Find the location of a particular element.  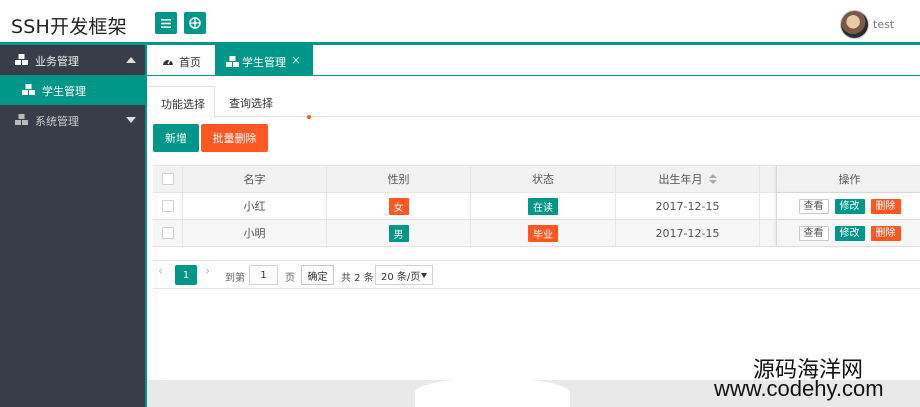

select-all-checkbox is located at coordinates (167, 179).